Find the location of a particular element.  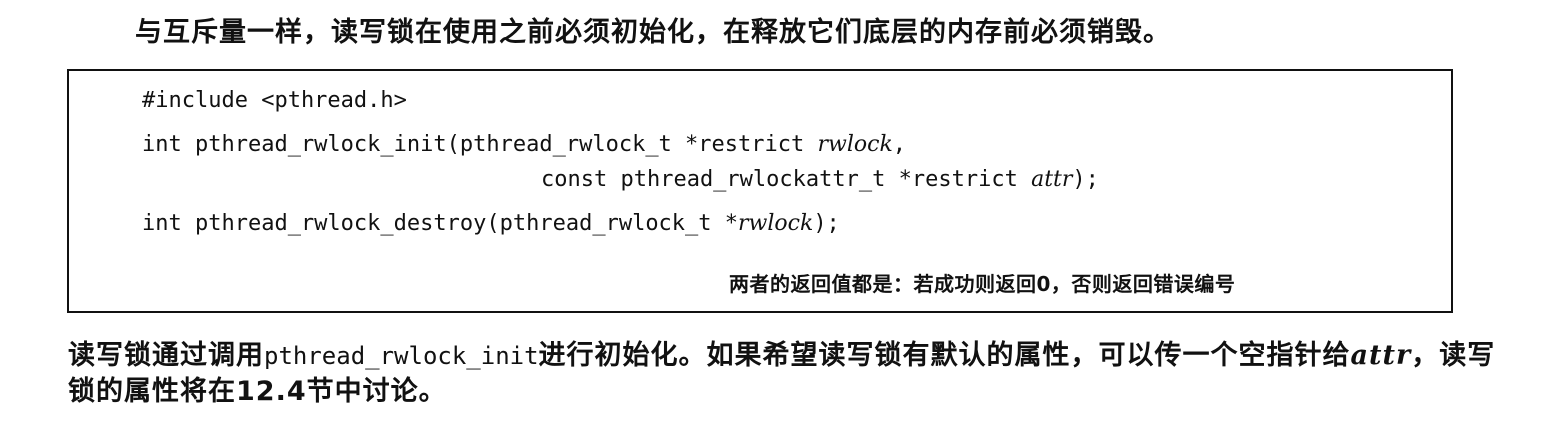

code-text: const pthread_rwlockattr_t *restrict is located at coordinates (786, 179).